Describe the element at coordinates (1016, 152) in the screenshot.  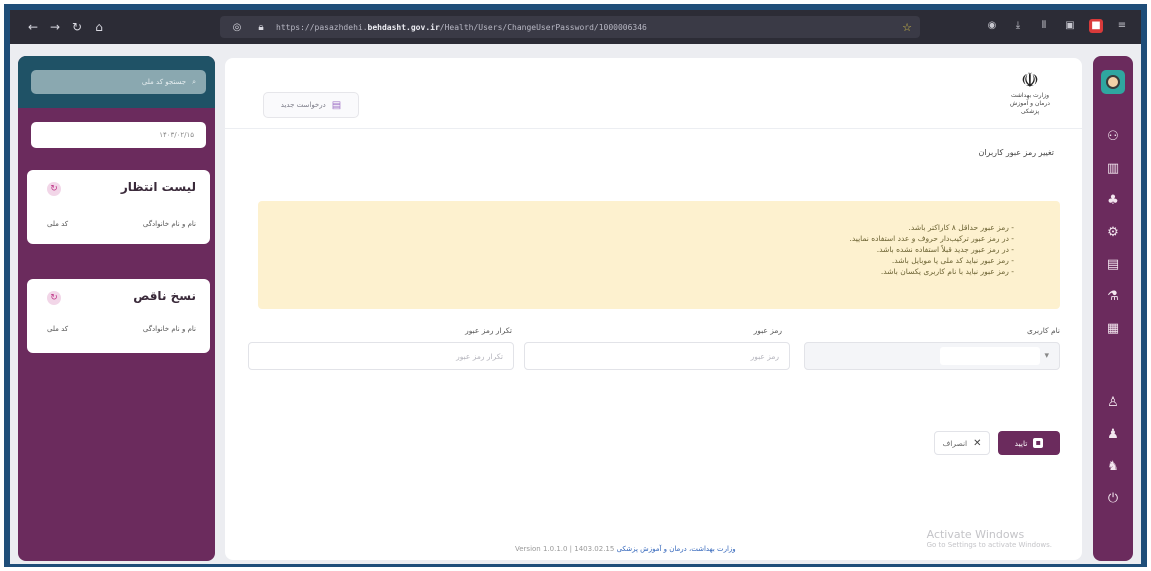
I see `page-title: تغییر رمز عبور کاربران` at that location.